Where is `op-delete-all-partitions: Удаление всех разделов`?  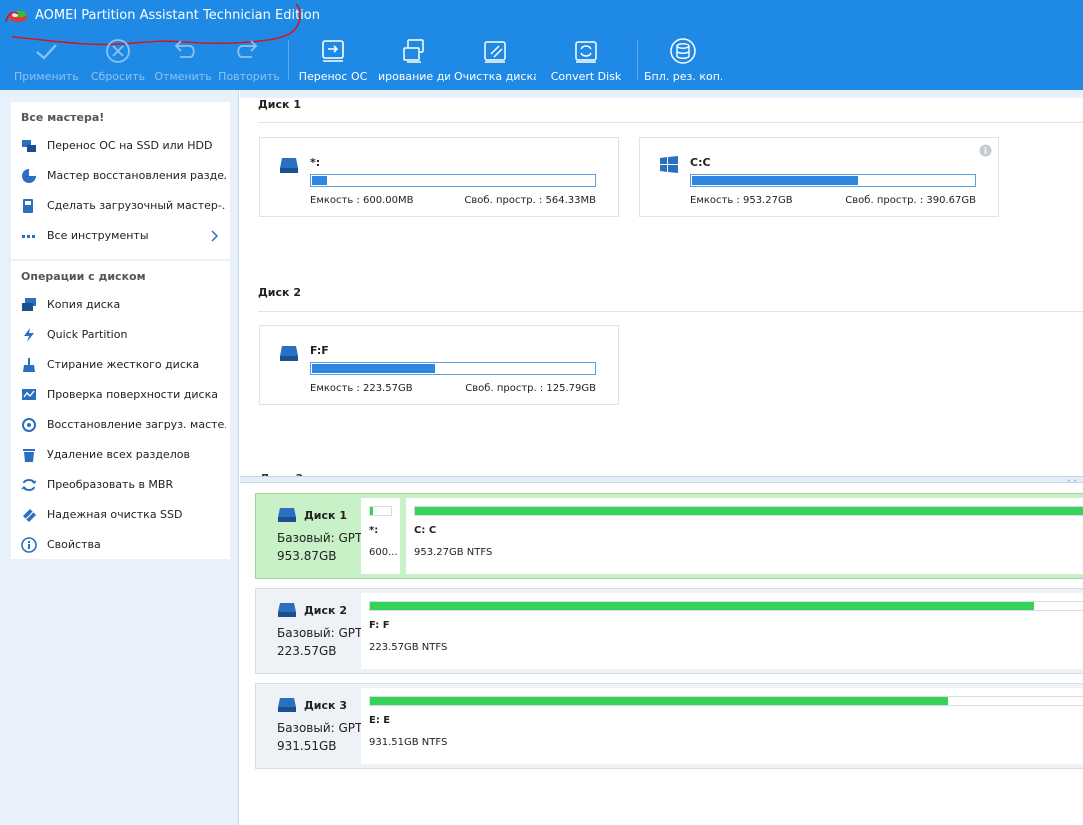 op-delete-all-partitions: Удаление всех разделов is located at coordinates (123, 455).